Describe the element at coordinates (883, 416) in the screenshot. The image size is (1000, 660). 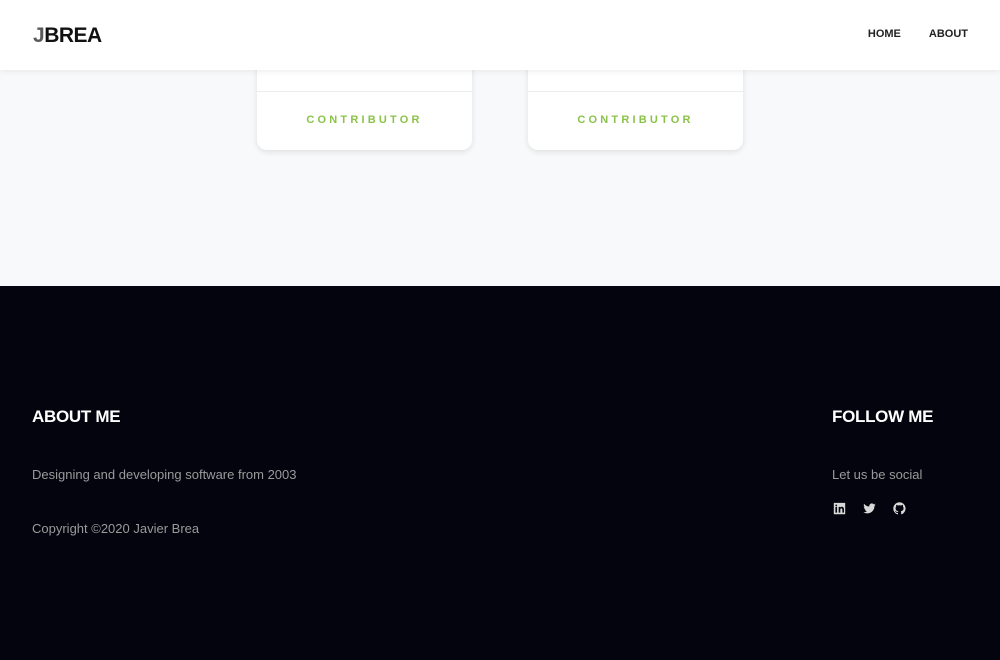
I see `follow-title: FOLLOW ME` at that location.